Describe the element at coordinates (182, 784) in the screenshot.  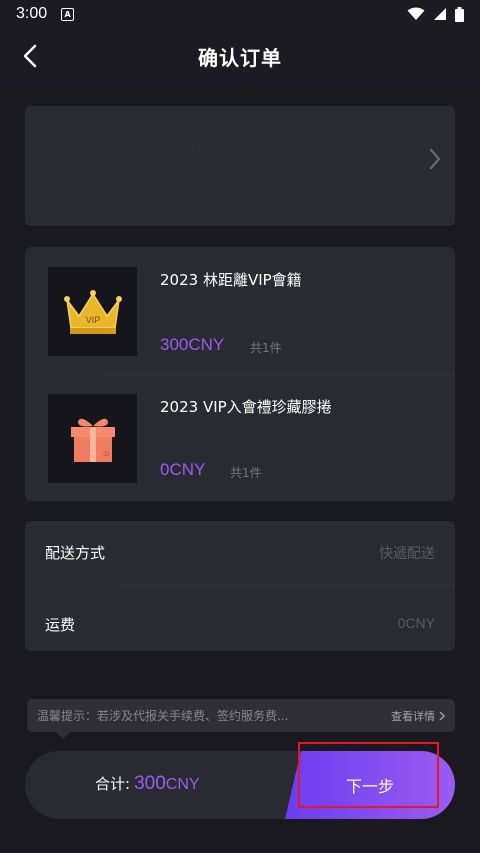
I see `total-amount-unit: CNY` at that location.